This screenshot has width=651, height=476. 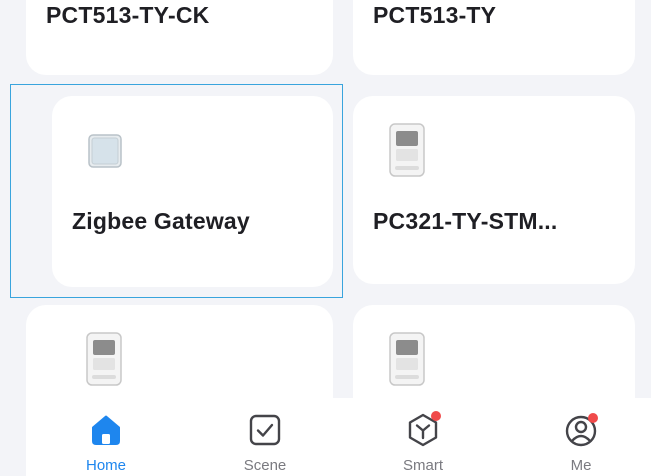 I want to click on tab-label: Home, so click(x=105, y=465).